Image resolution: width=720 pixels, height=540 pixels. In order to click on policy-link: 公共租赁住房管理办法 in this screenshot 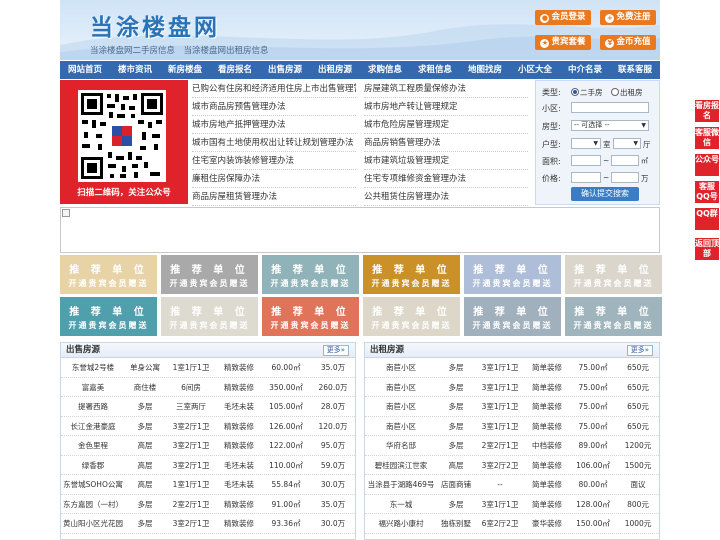, I will do `click(446, 197)`.